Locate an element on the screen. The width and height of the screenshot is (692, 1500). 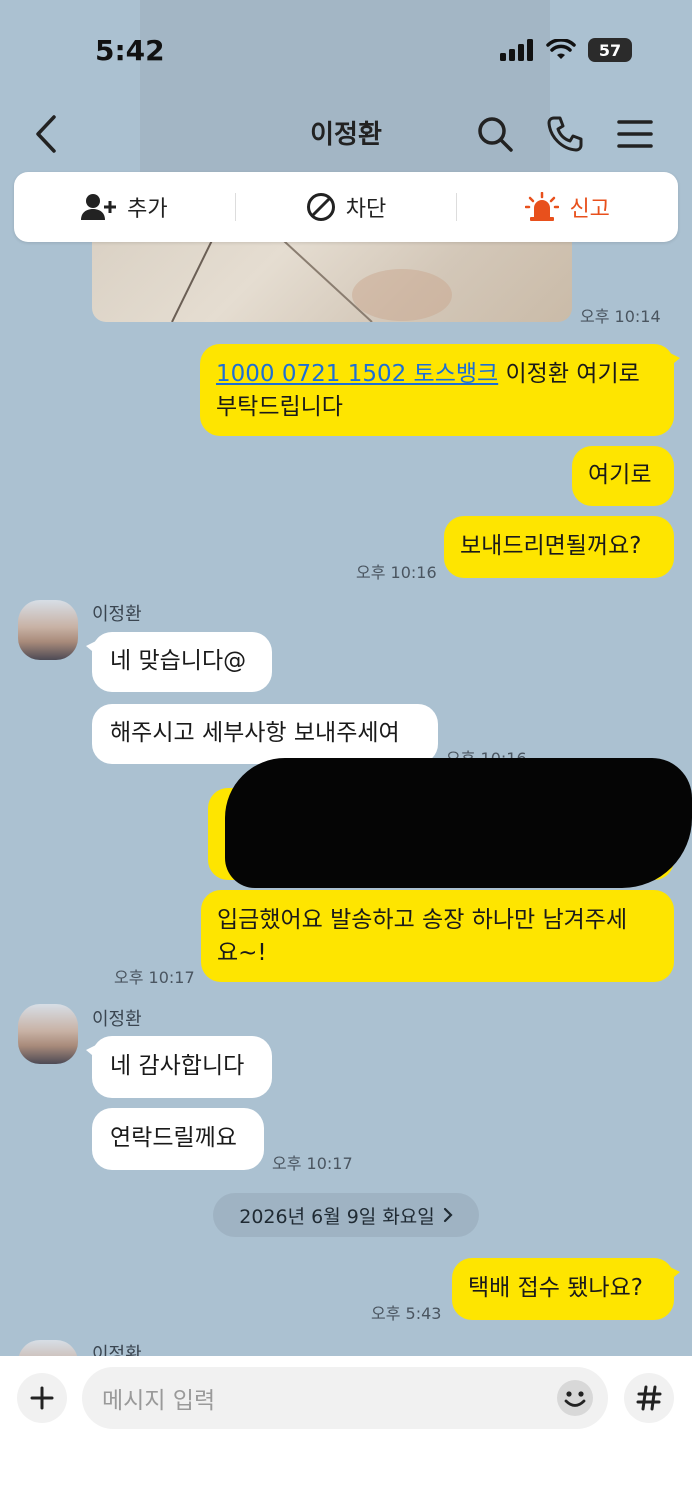
my-message: 1000 0721 1502 토스뱅크 이정환 여기로 부탁드립니다 is located at coordinates (440, 390).